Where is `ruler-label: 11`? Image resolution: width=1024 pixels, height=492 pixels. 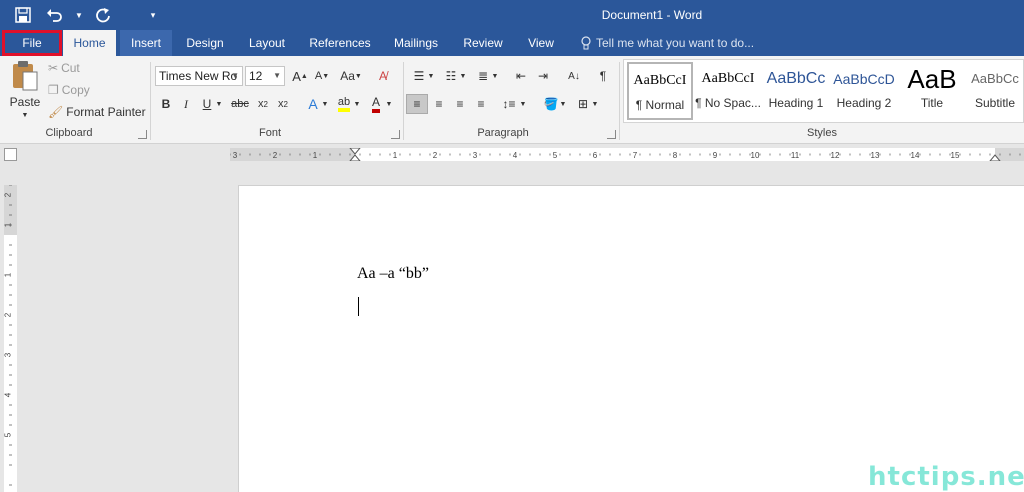 ruler-label: 11 is located at coordinates (795, 155).